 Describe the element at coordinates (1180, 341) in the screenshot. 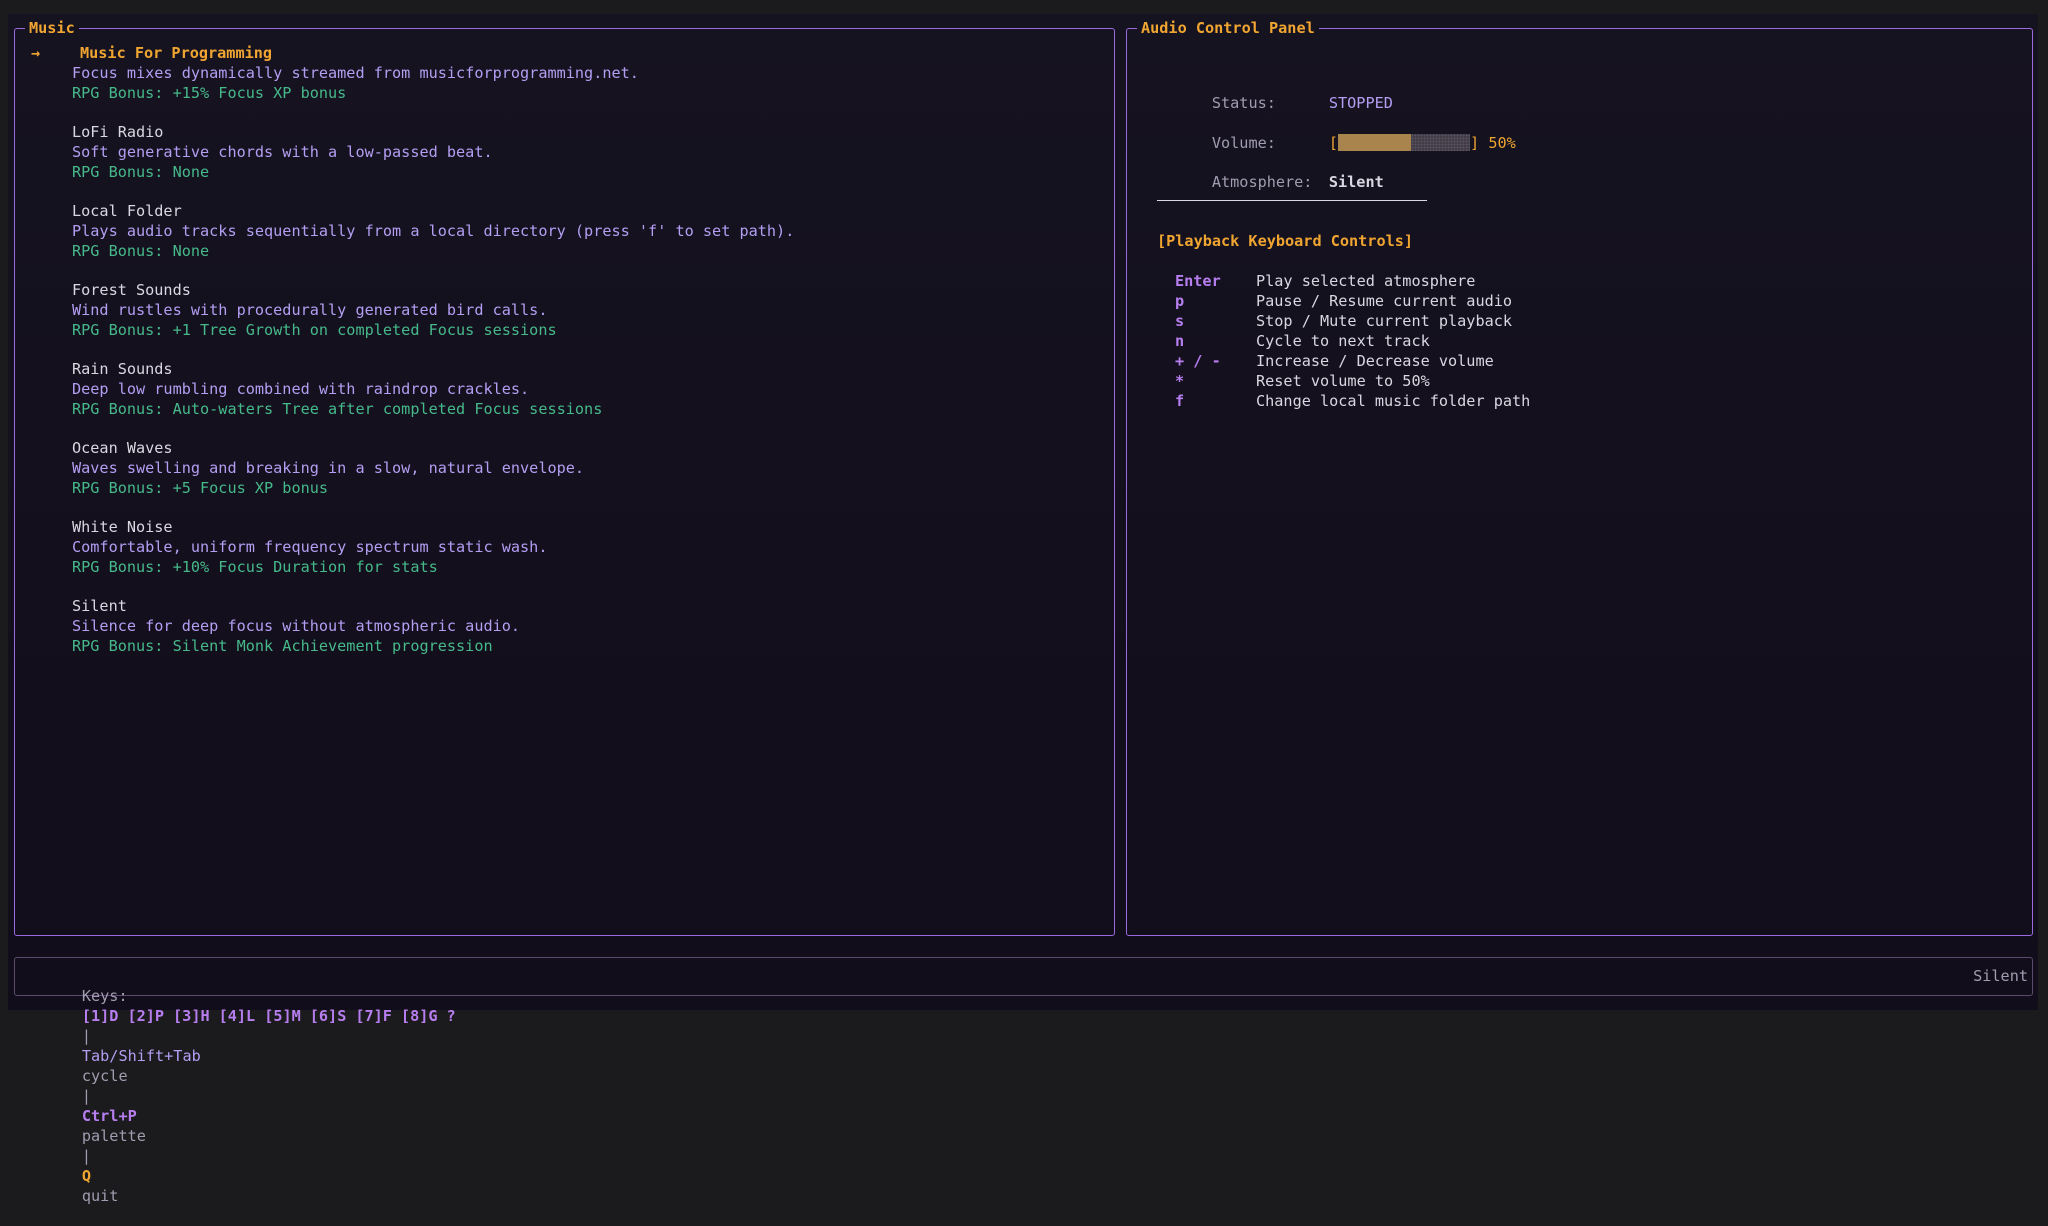

I see `control-key: n` at that location.